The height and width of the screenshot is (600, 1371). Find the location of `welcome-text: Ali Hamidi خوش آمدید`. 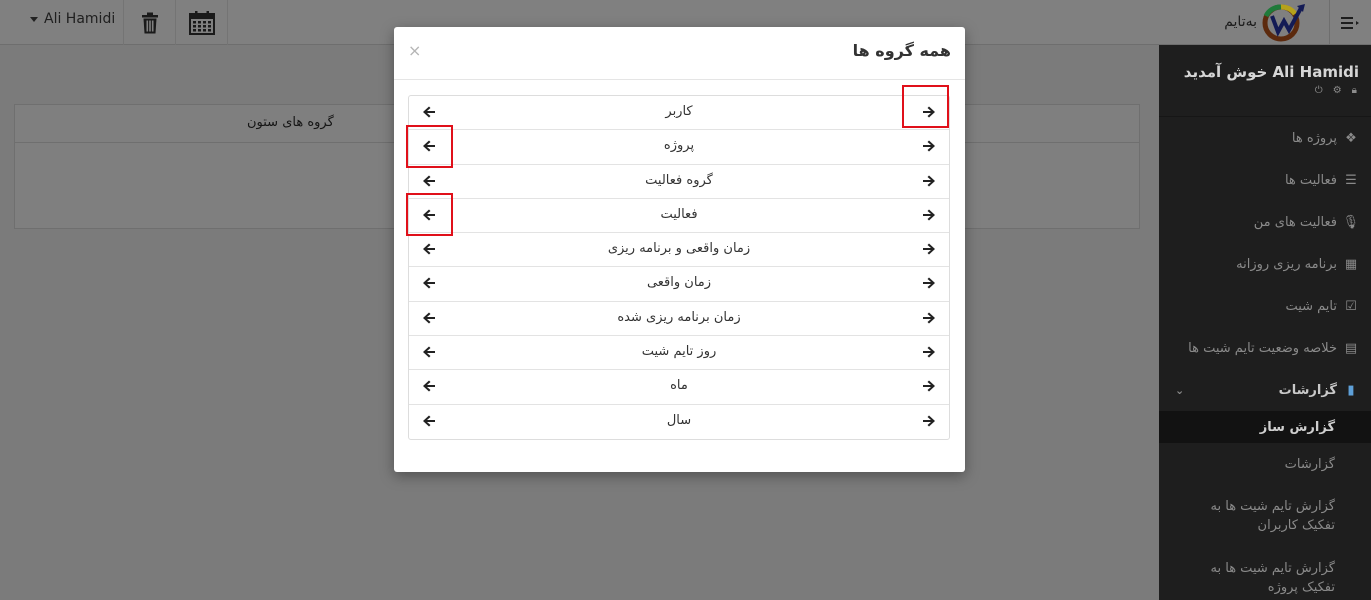

welcome-text: Ali Hamidi خوش آمدید is located at coordinates (1271, 72).